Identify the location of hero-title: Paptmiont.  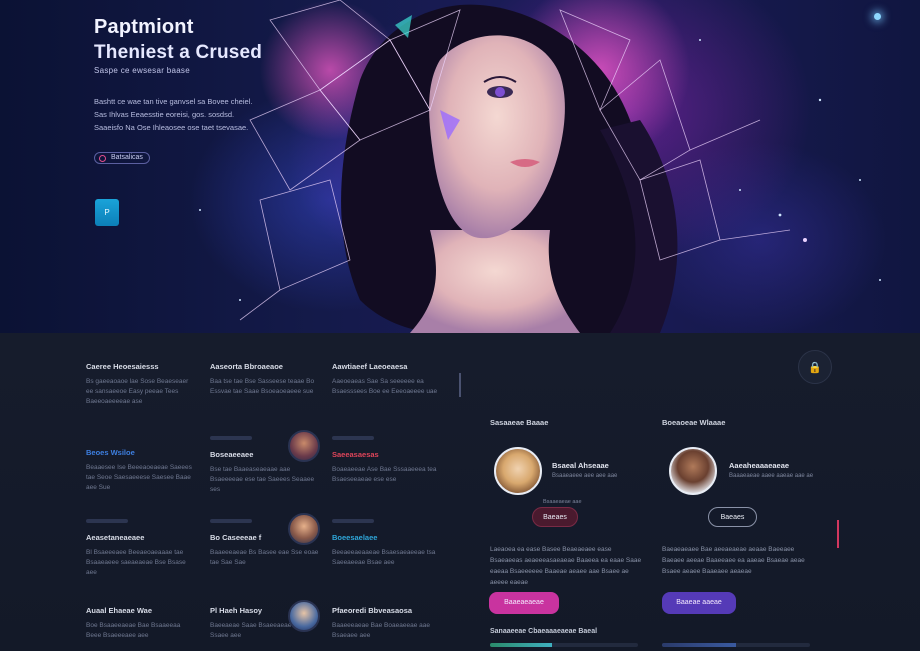
(144, 27).